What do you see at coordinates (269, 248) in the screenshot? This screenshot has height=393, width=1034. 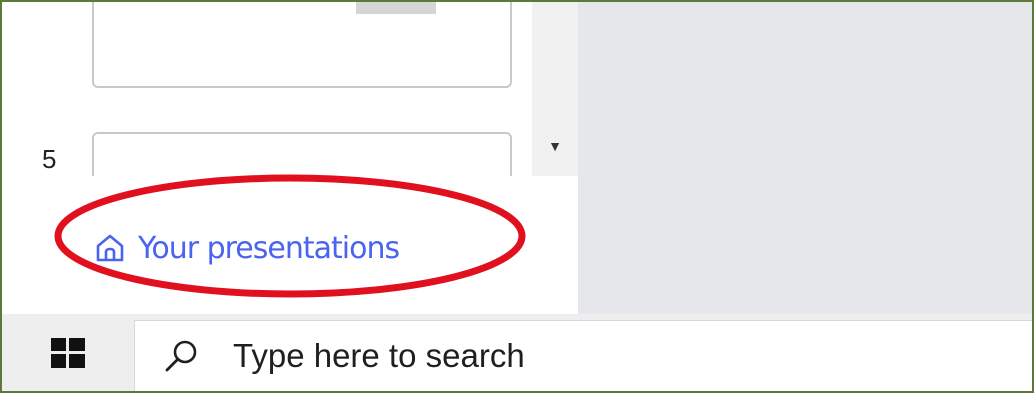 I see `your-presentations-label: Your presentations` at bounding box center [269, 248].